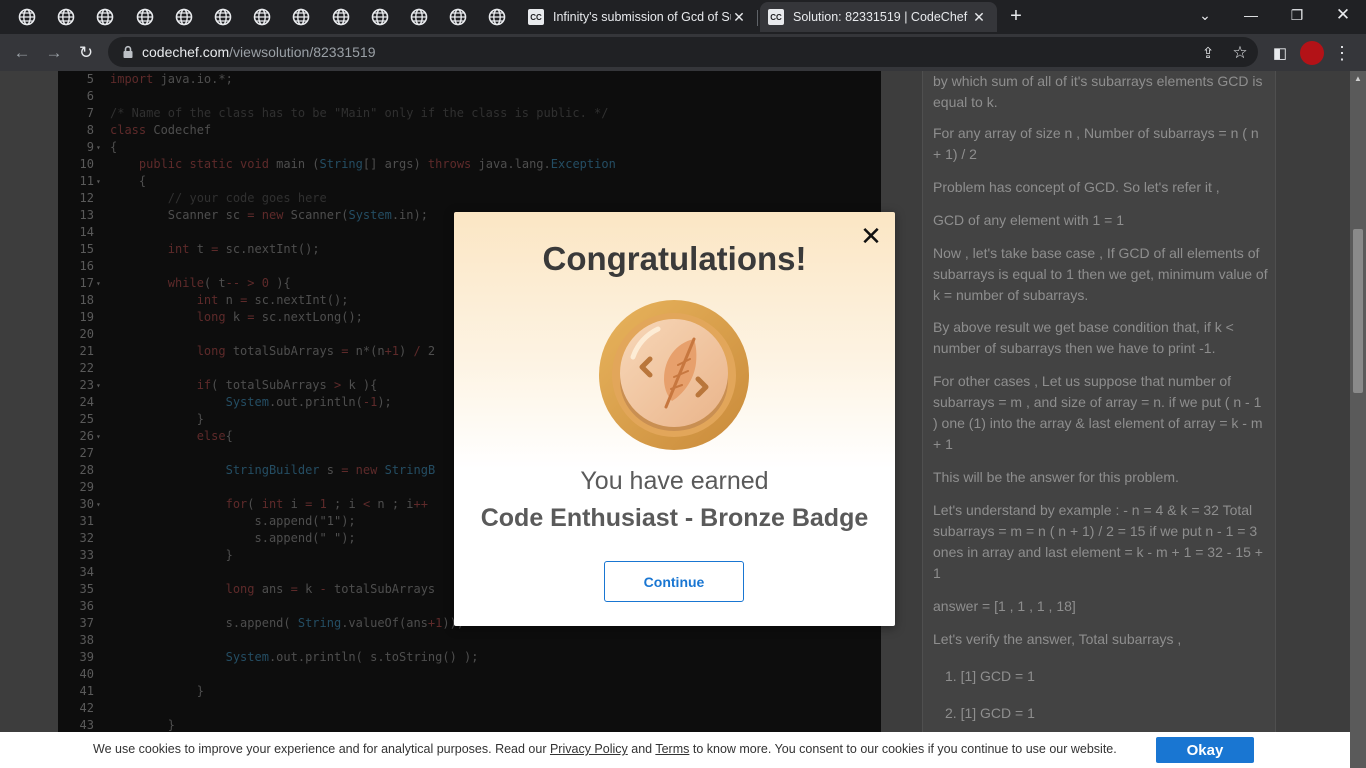 Image resolution: width=1366 pixels, height=768 pixels. Describe the element at coordinates (86, 487) in the screenshot. I see `line-number: 29` at that location.